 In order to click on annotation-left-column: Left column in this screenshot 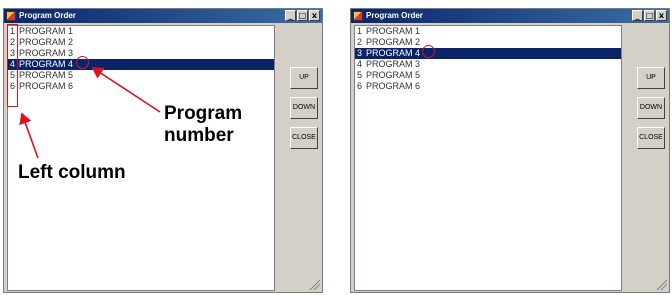, I will do `click(72, 172)`.